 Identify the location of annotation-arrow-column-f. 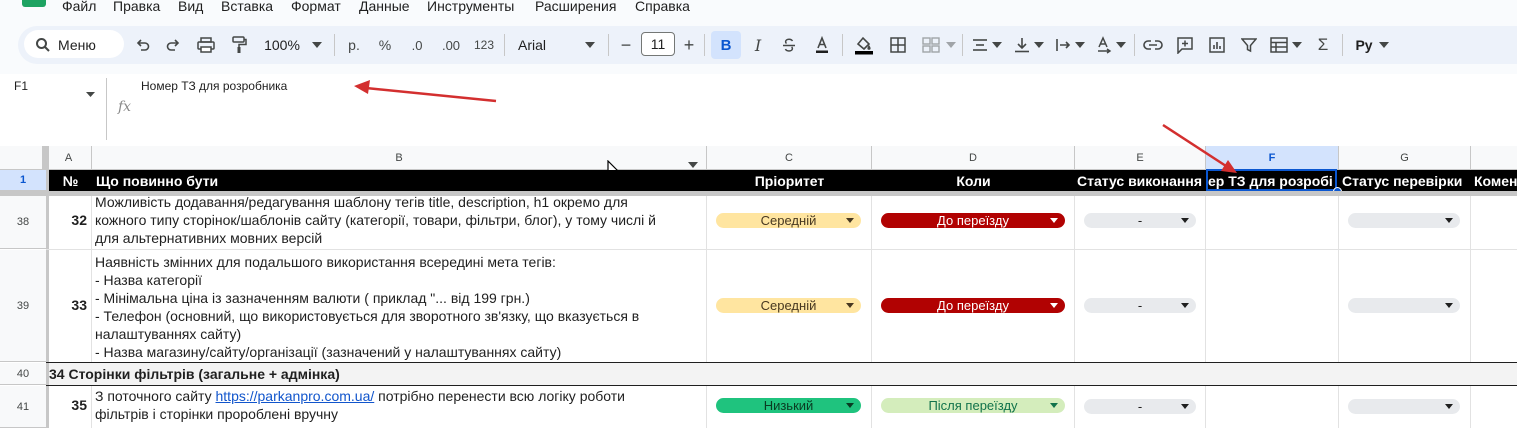
(1199, 148).